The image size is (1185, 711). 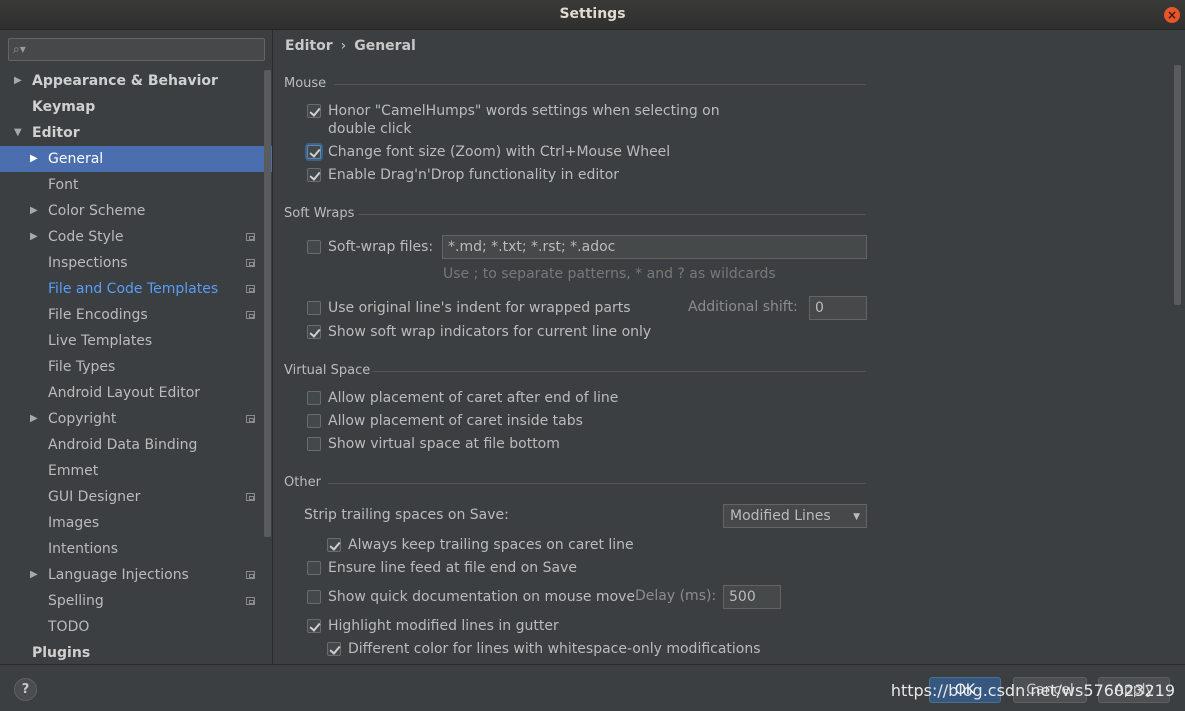 What do you see at coordinates (370, 129) in the screenshot?
I see `camelhumps-label-line2: double click` at bounding box center [370, 129].